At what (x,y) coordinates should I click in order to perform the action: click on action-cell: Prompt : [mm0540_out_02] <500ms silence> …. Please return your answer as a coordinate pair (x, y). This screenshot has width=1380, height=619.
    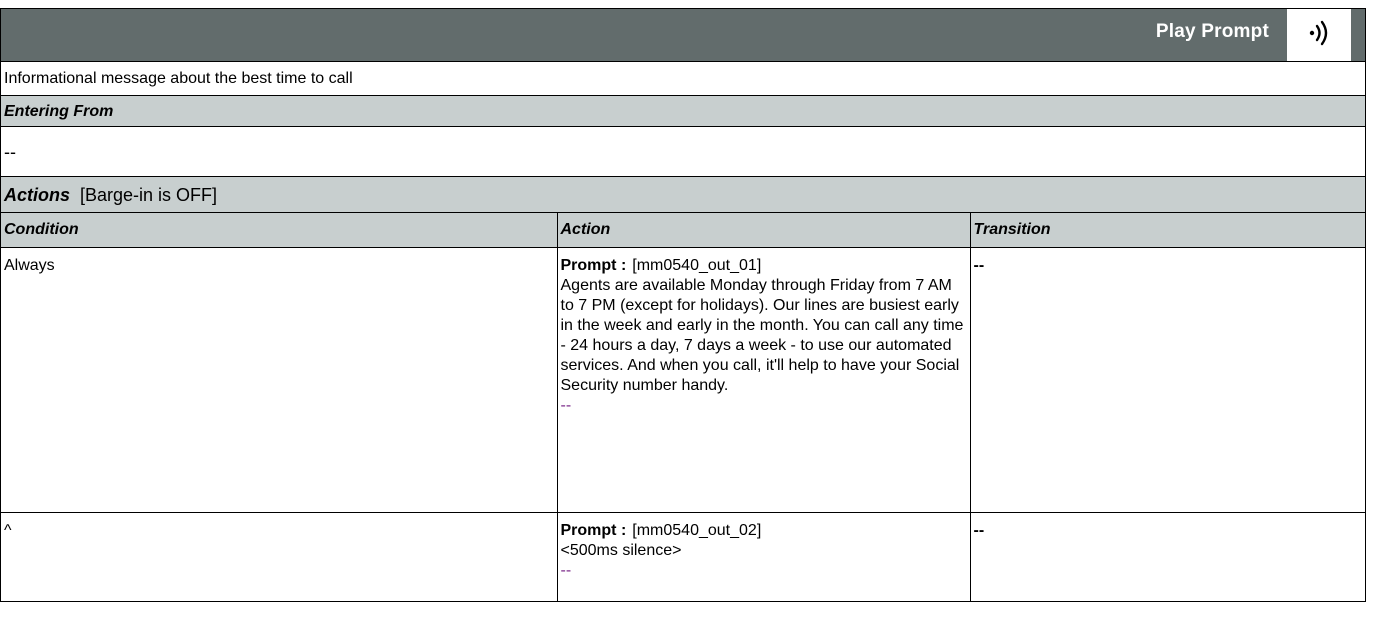
    Looking at the image, I should click on (764, 557).